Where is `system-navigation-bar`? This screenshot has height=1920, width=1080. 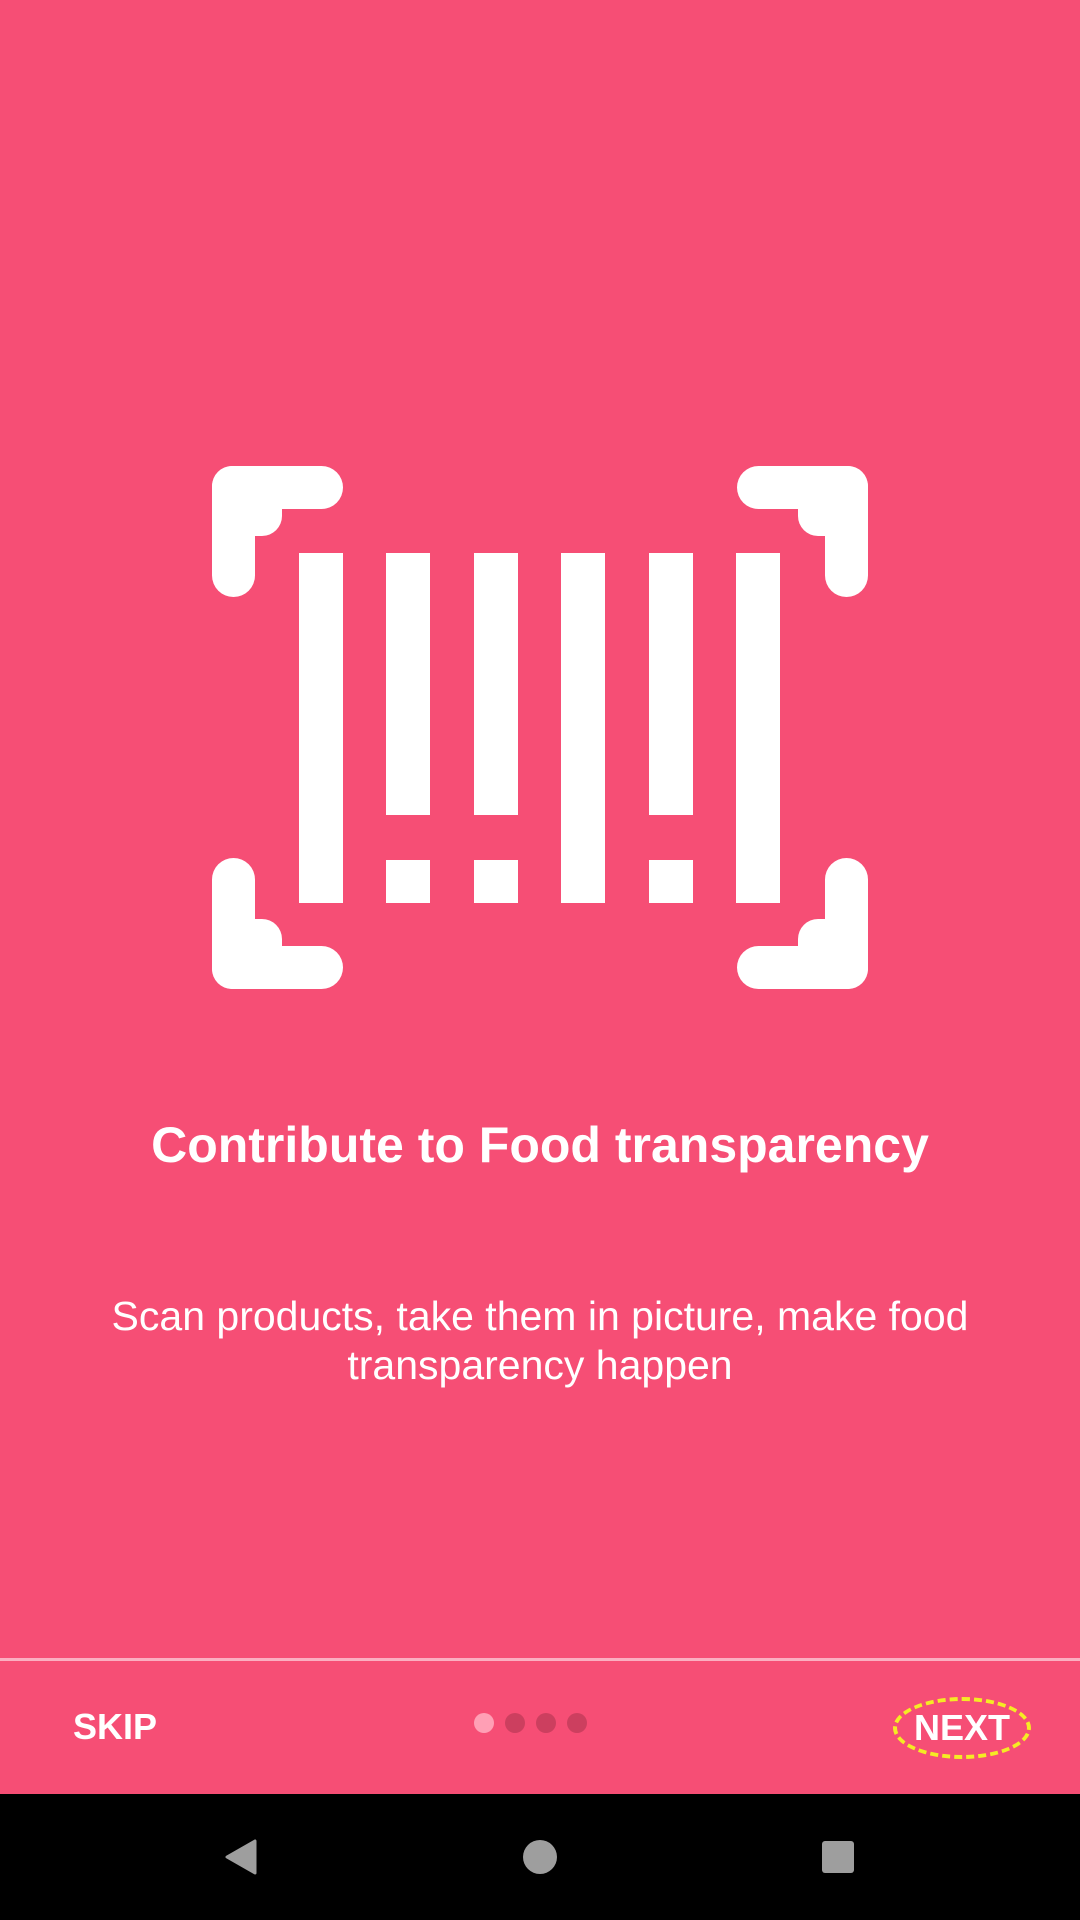
system-navigation-bar is located at coordinates (540, 1857).